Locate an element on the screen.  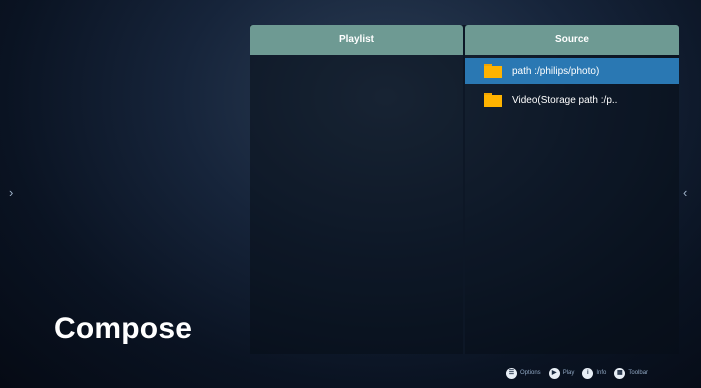
hint-options: ☰ Options is located at coordinates (523, 373).